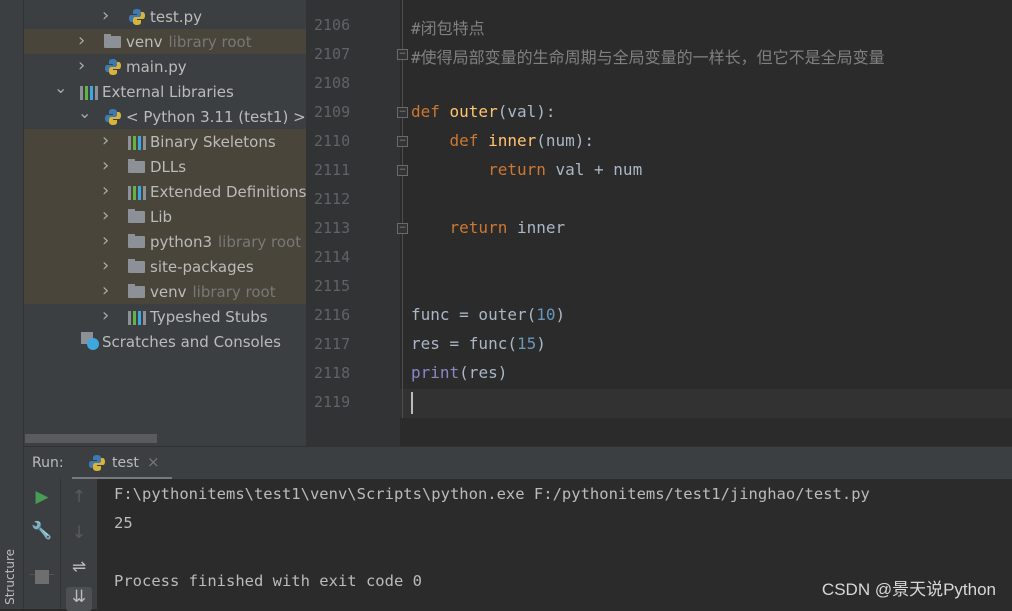 The width and height of the screenshot is (1012, 611). I want to click on scroll-to-end-icon: ⇊, so click(79, 599).